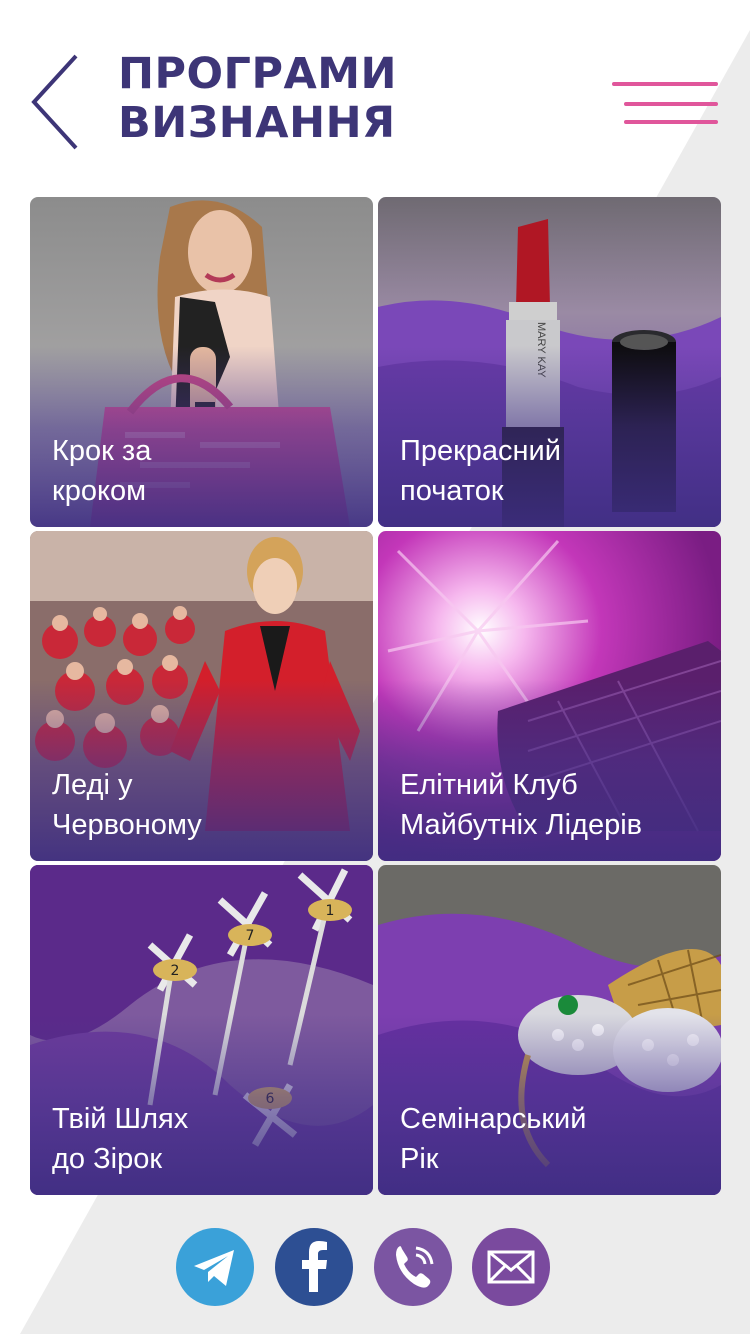 The width and height of the screenshot is (750, 1334). I want to click on email-button, so click(511, 1267).